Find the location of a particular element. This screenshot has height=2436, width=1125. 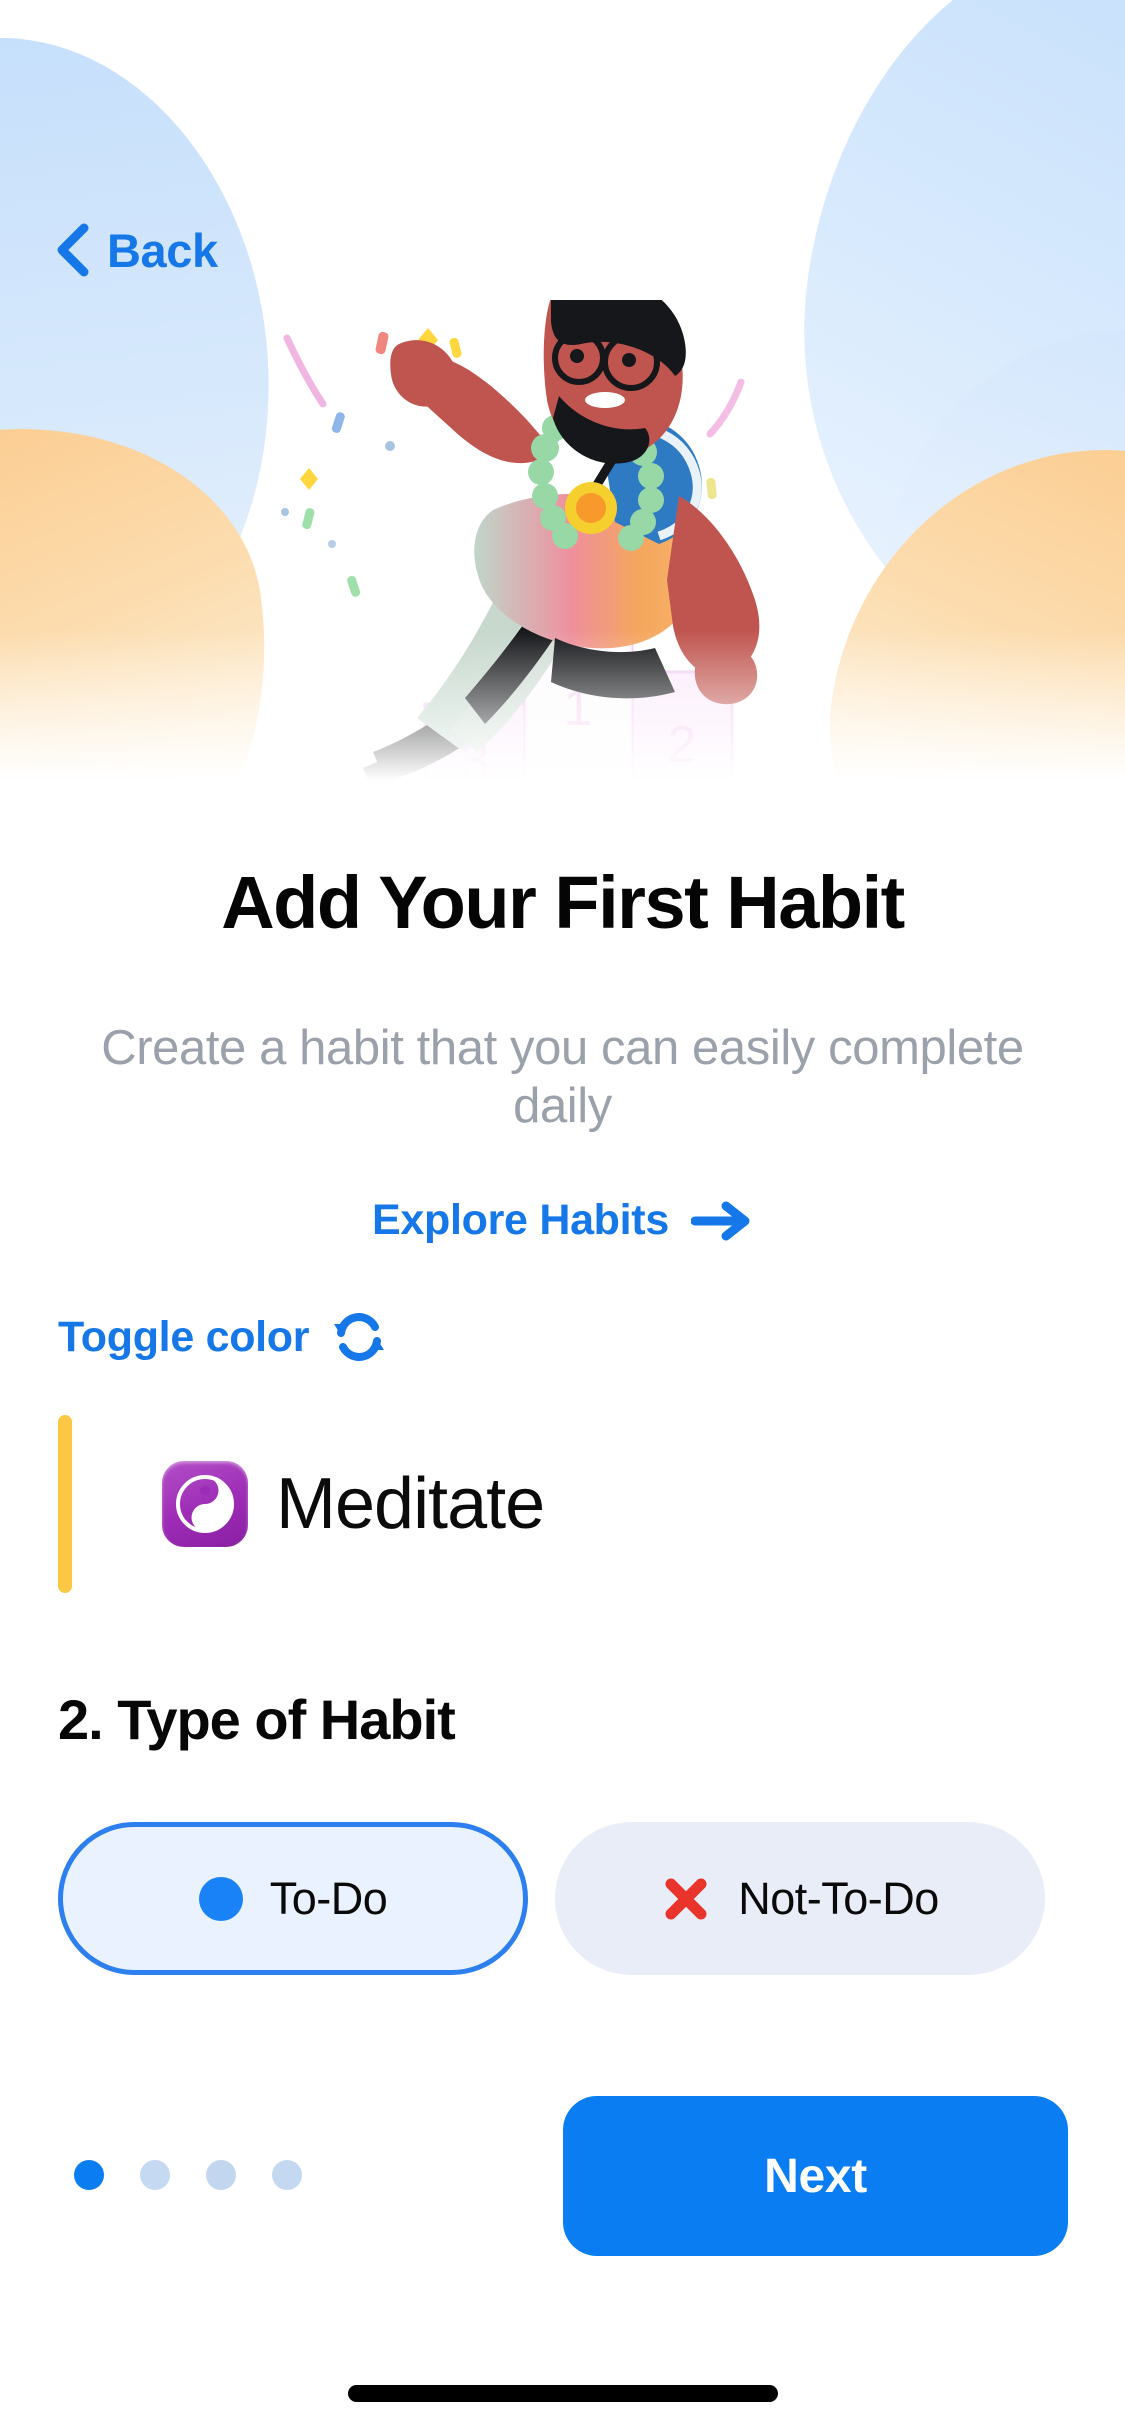

habit-type-option-to-do-label: To-Do is located at coordinates (328, 1898).